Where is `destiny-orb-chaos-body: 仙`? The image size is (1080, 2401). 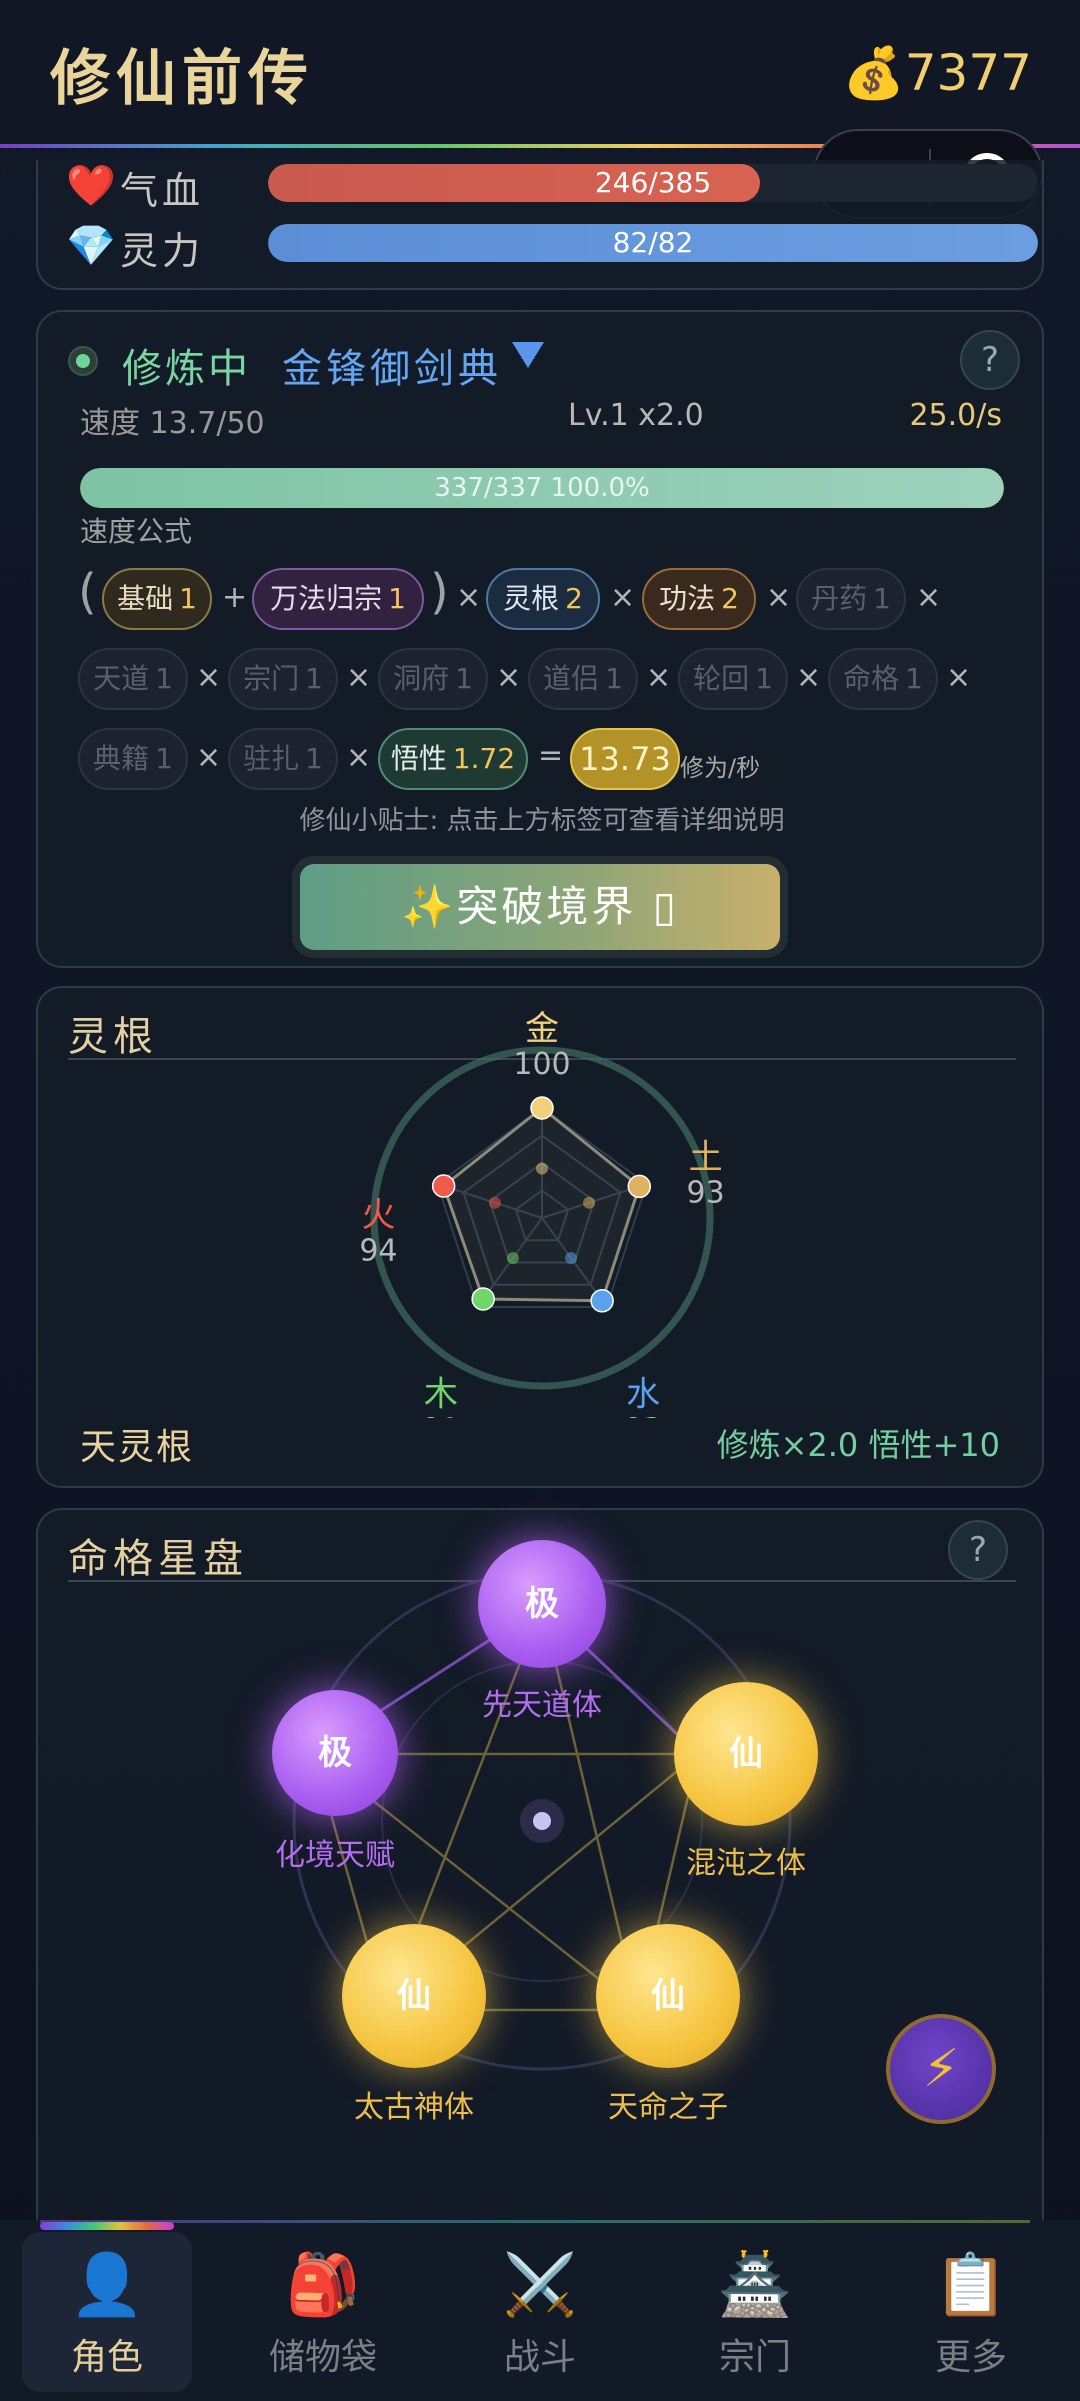 destiny-orb-chaos-body: 仙 is located at coordinates (746, 1754).